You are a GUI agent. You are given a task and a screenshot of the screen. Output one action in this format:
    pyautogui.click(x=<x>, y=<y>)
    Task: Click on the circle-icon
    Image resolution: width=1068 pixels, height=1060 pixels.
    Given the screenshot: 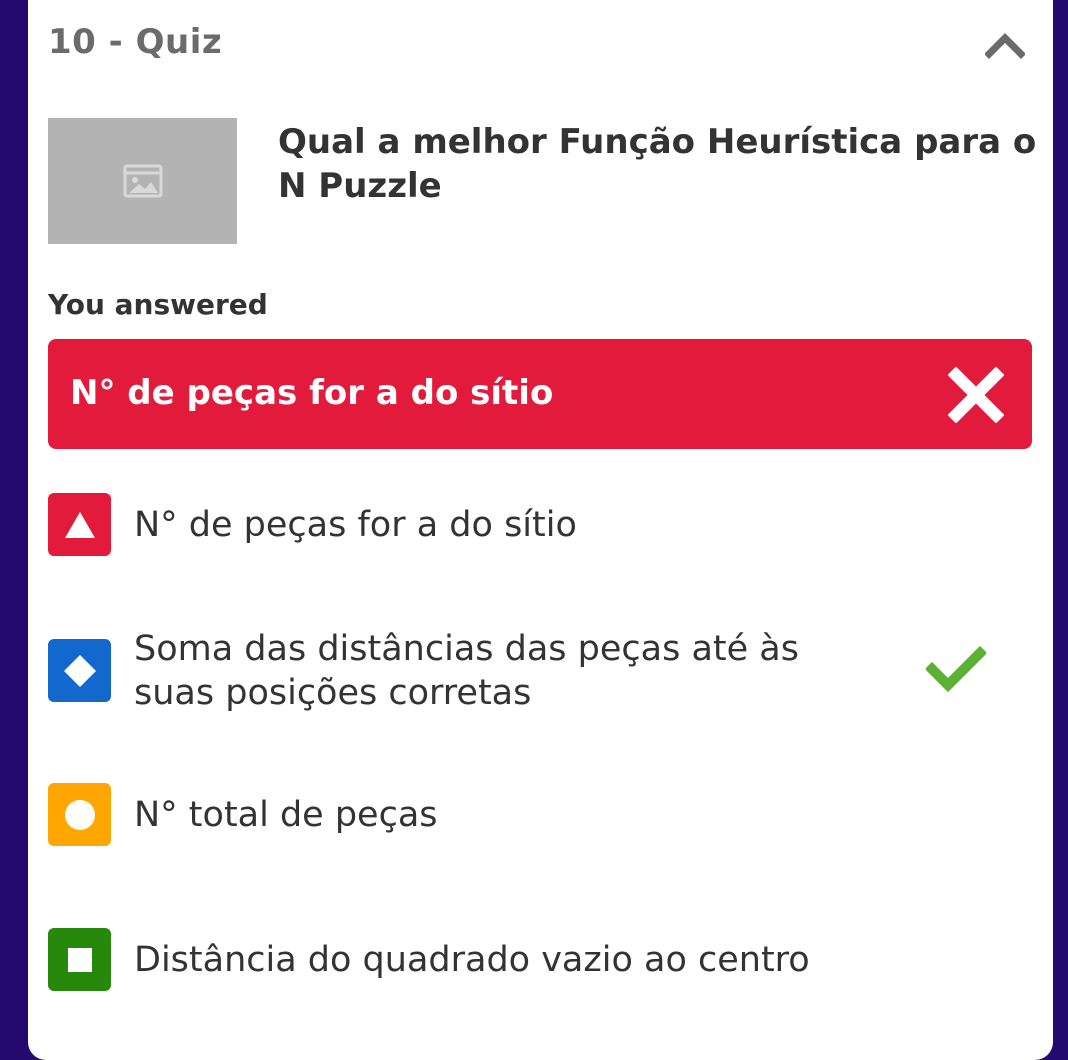 What is the action you would take?
    pyautogui.click(x=79, y=814)
    